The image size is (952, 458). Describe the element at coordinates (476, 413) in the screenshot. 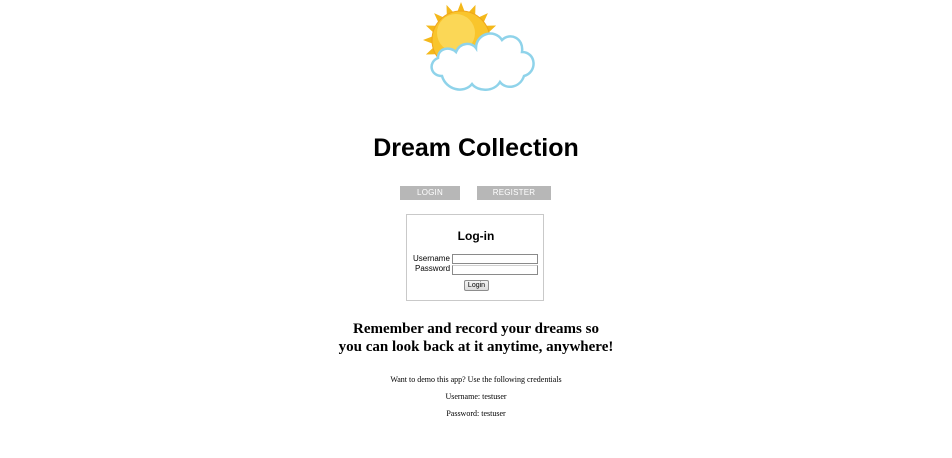

I see `demo-password: Password: testuser` at that location.